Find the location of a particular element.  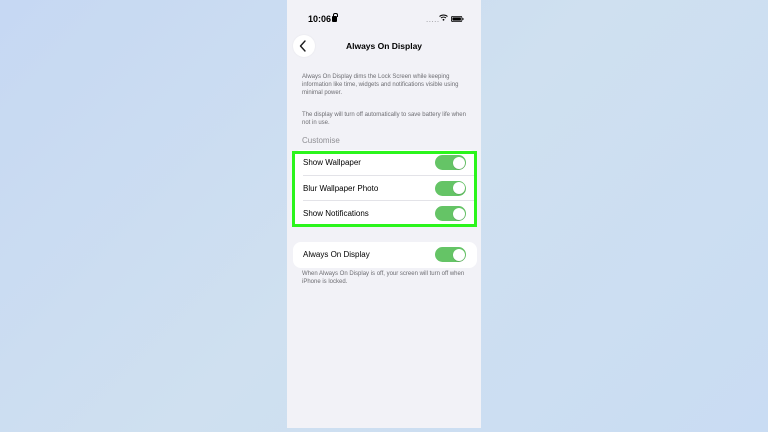

page-title: Always On Display is located at coordinates (384, 46).